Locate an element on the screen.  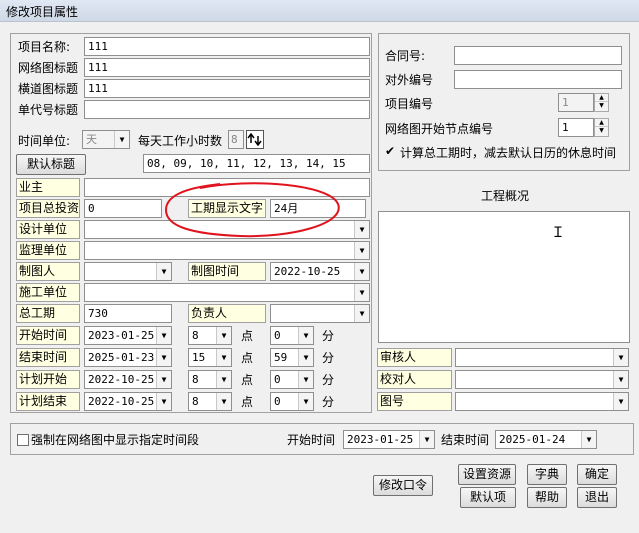
change-password-button: 修改口令 is located at coordinates (403, 485).